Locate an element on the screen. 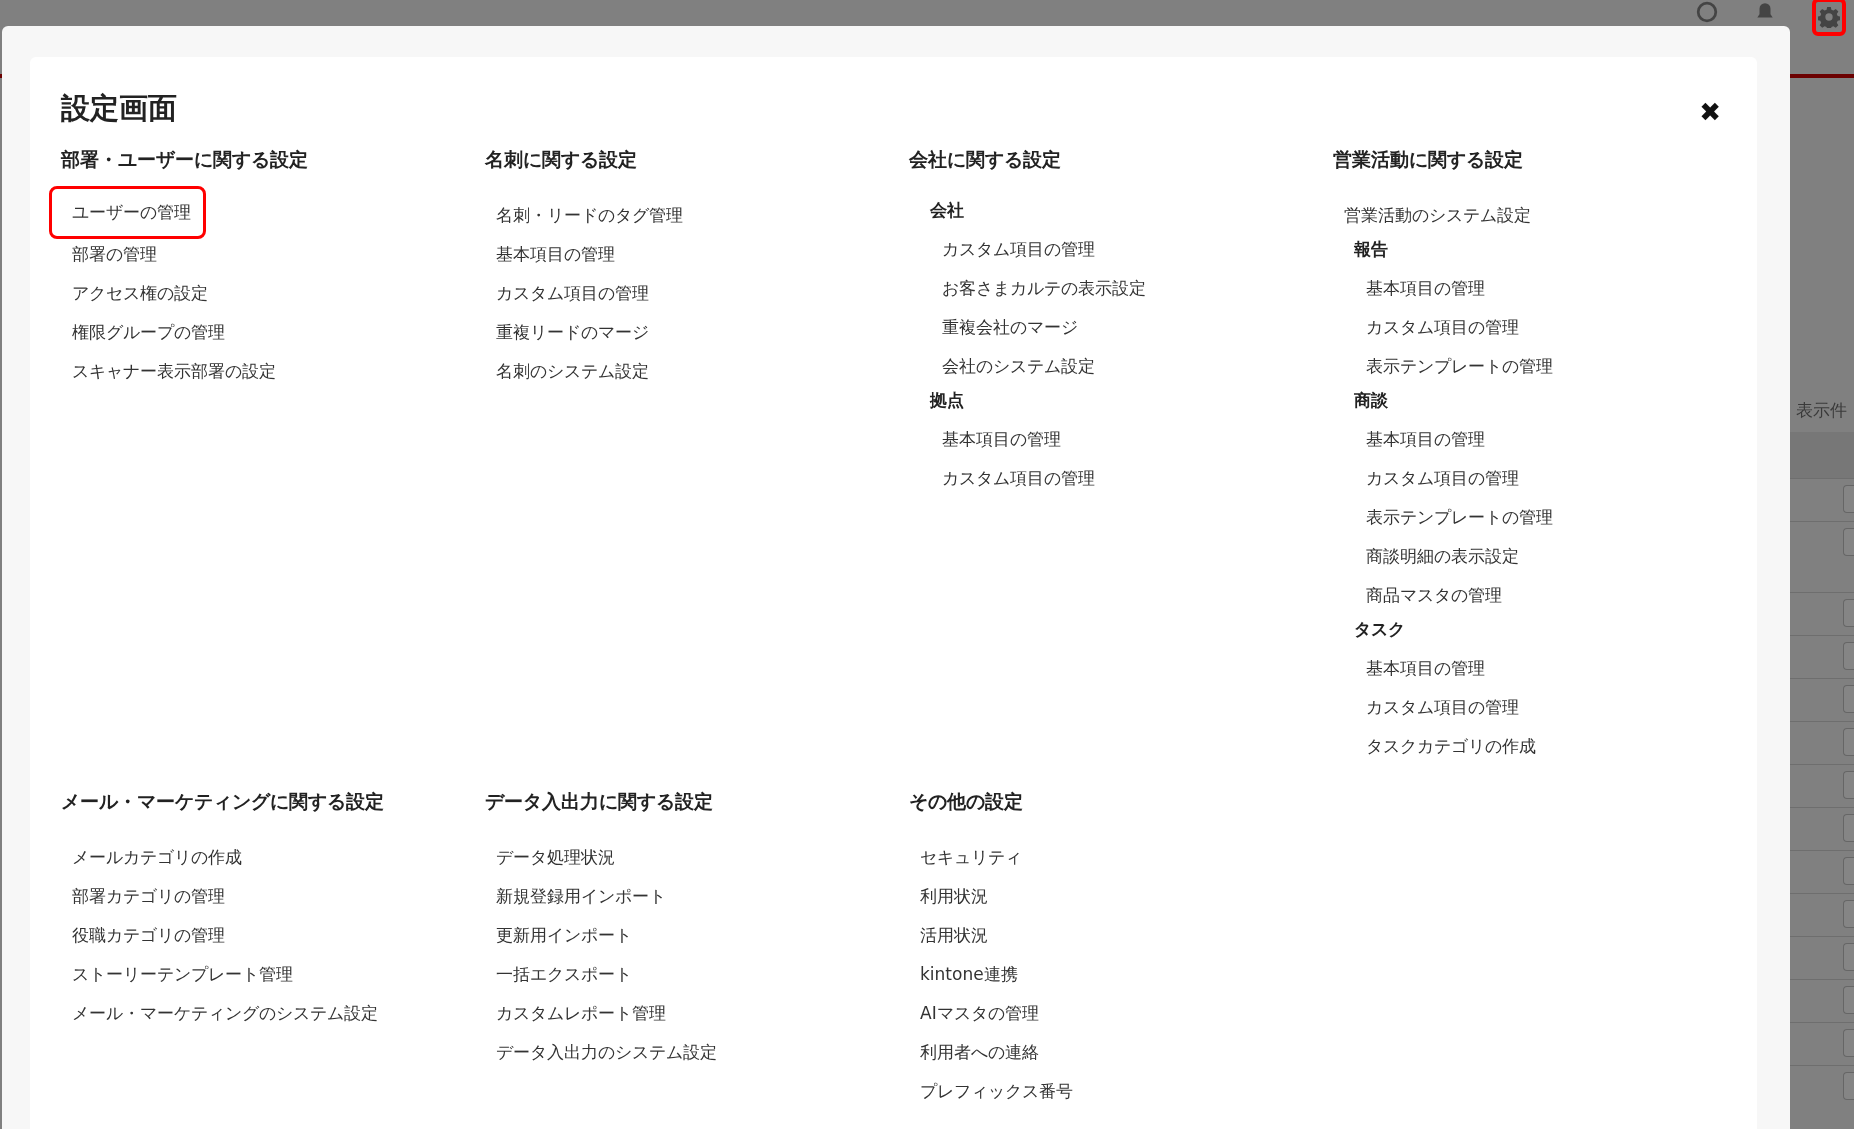  settings-button is located at coordinates (1829, 18).